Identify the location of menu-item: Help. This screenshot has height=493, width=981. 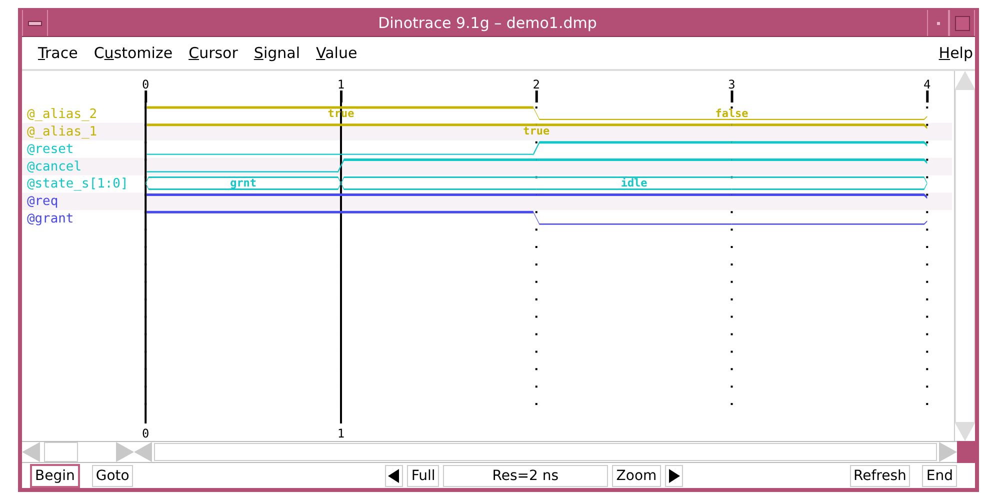
(952, 53).